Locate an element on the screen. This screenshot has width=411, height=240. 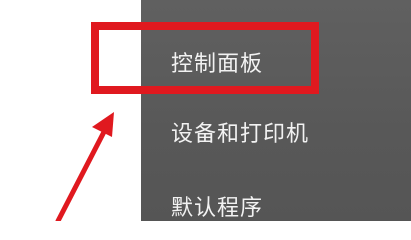
menu-item-label: 控制面板 is located at coordinates (217, 64).